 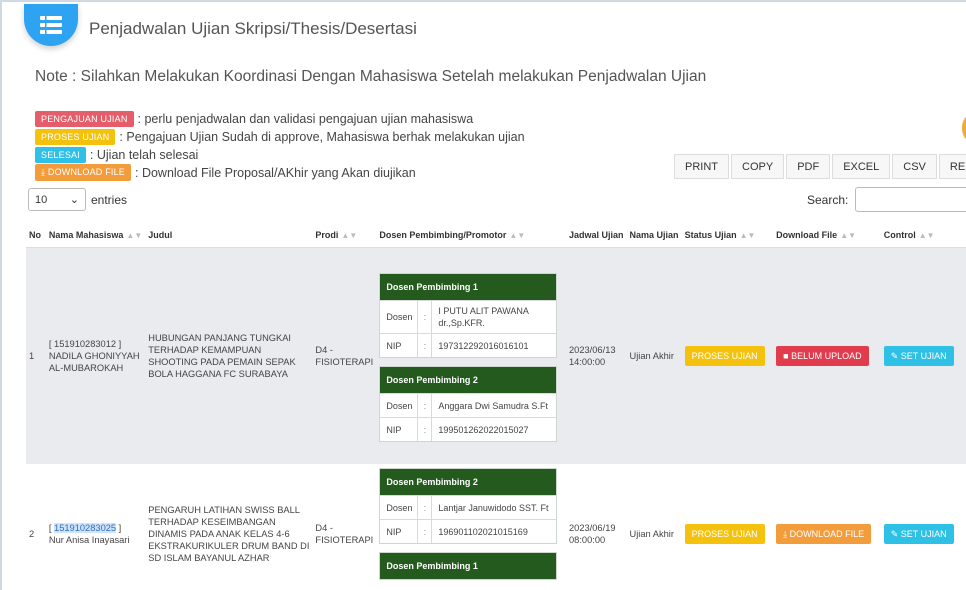 I want to click on col-header-judul: Judul, so click(x=229, y=235).